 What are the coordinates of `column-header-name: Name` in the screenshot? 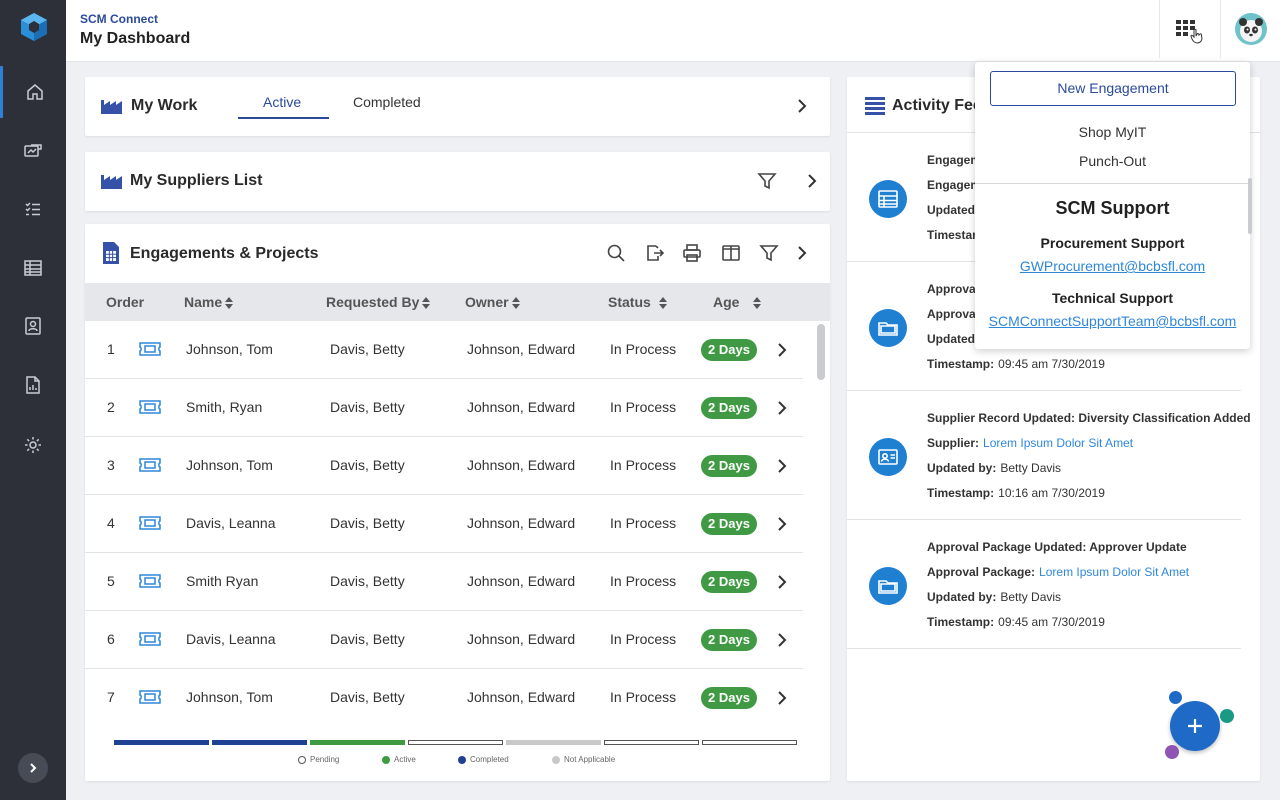 It's located at (209, 302).